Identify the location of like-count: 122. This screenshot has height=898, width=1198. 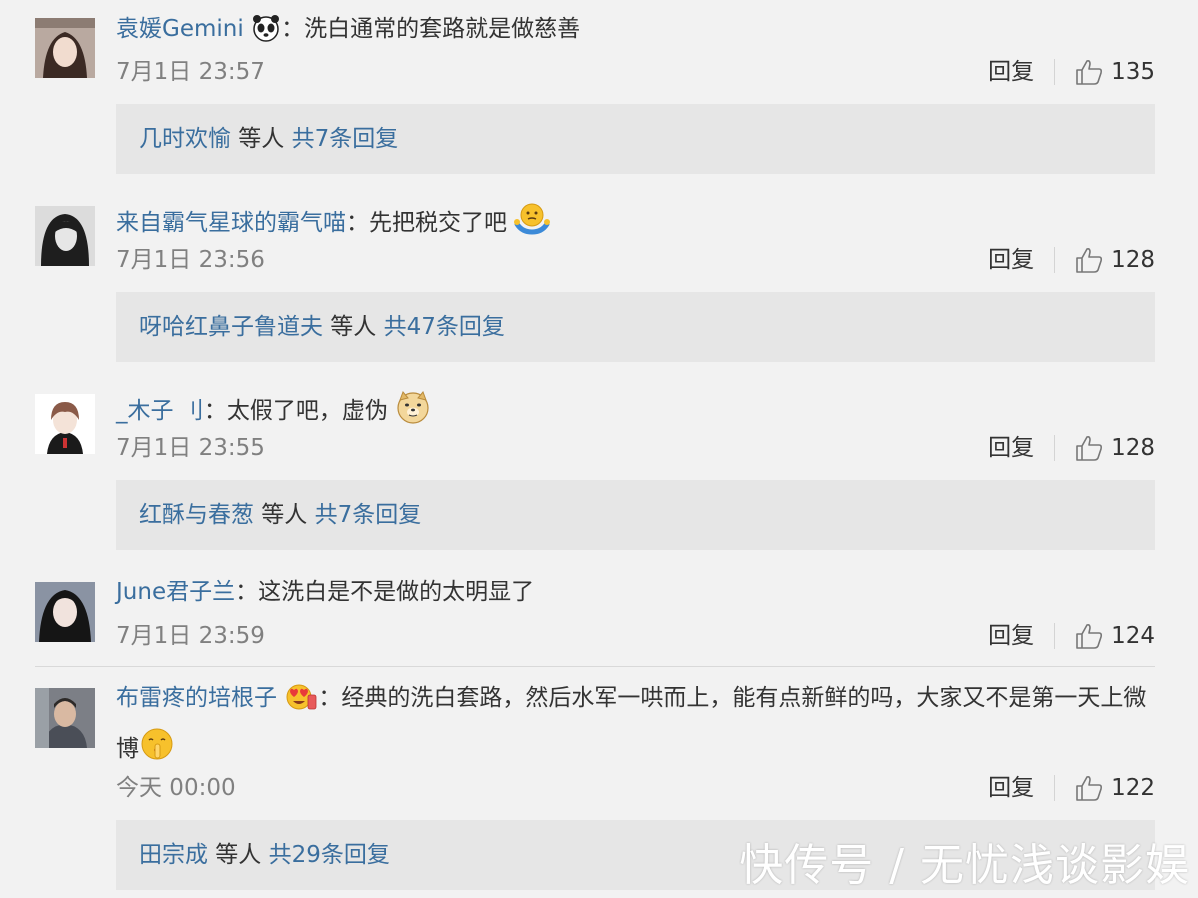
(1133, 788).